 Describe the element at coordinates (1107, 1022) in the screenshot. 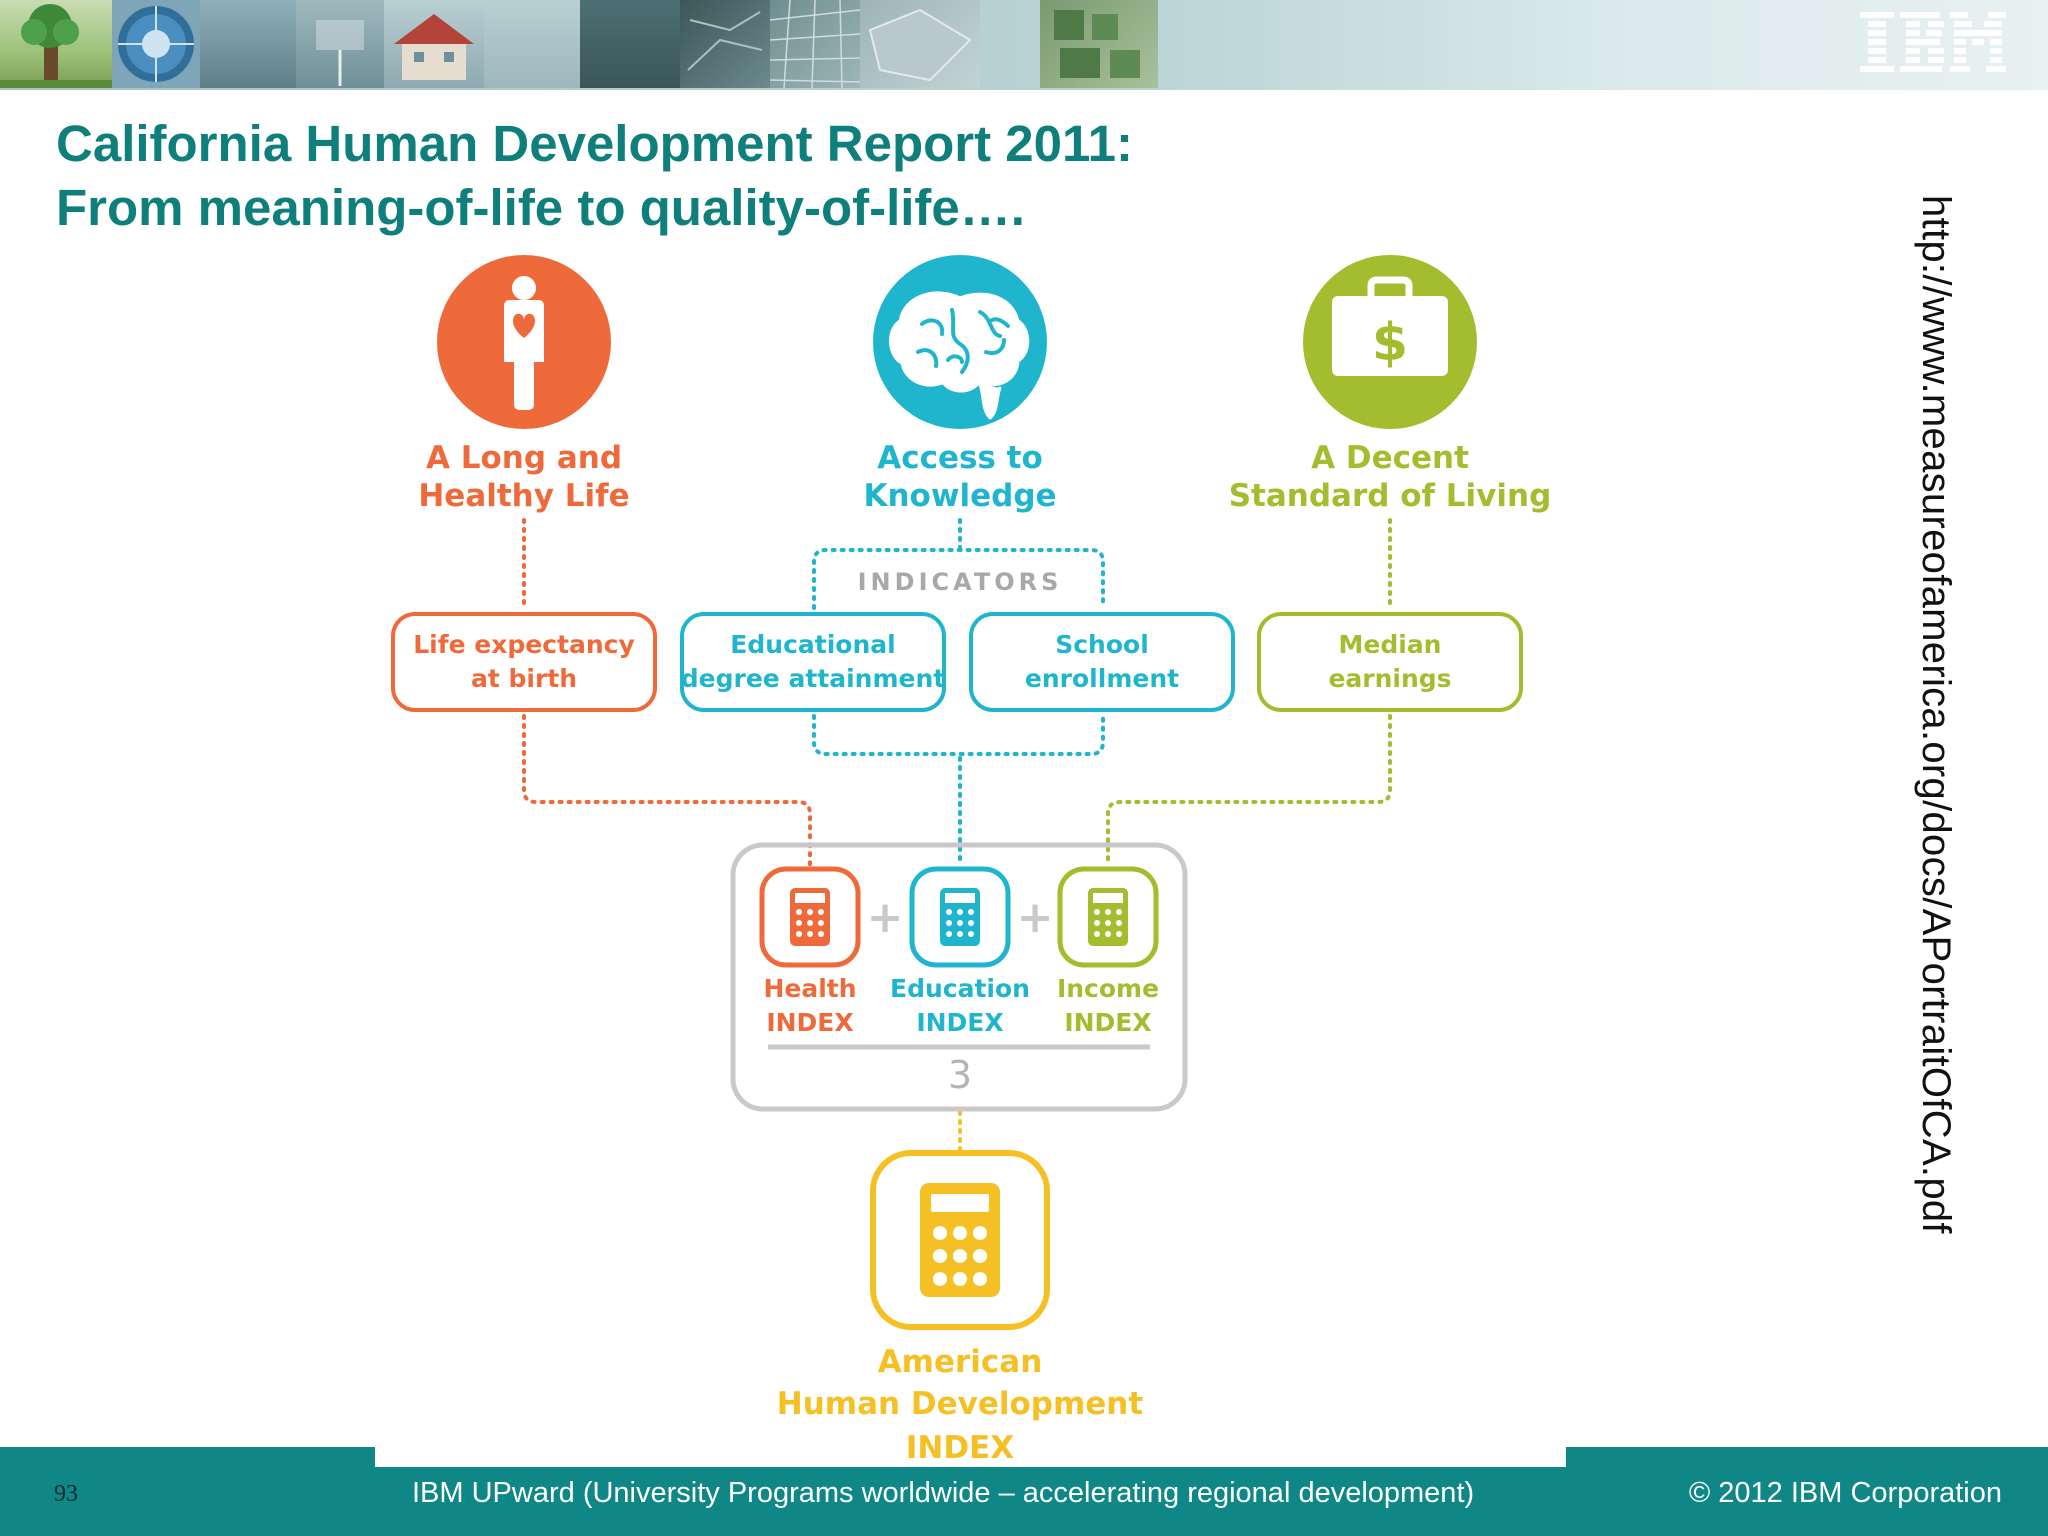

I see `index-income-line2: INDEX` at that location.